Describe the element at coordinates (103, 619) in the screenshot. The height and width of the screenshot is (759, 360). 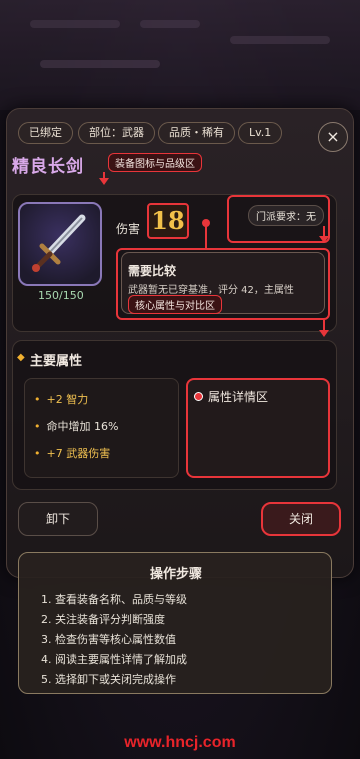
I see `step-item: 2. 关注装备评分判断强度` at that location.